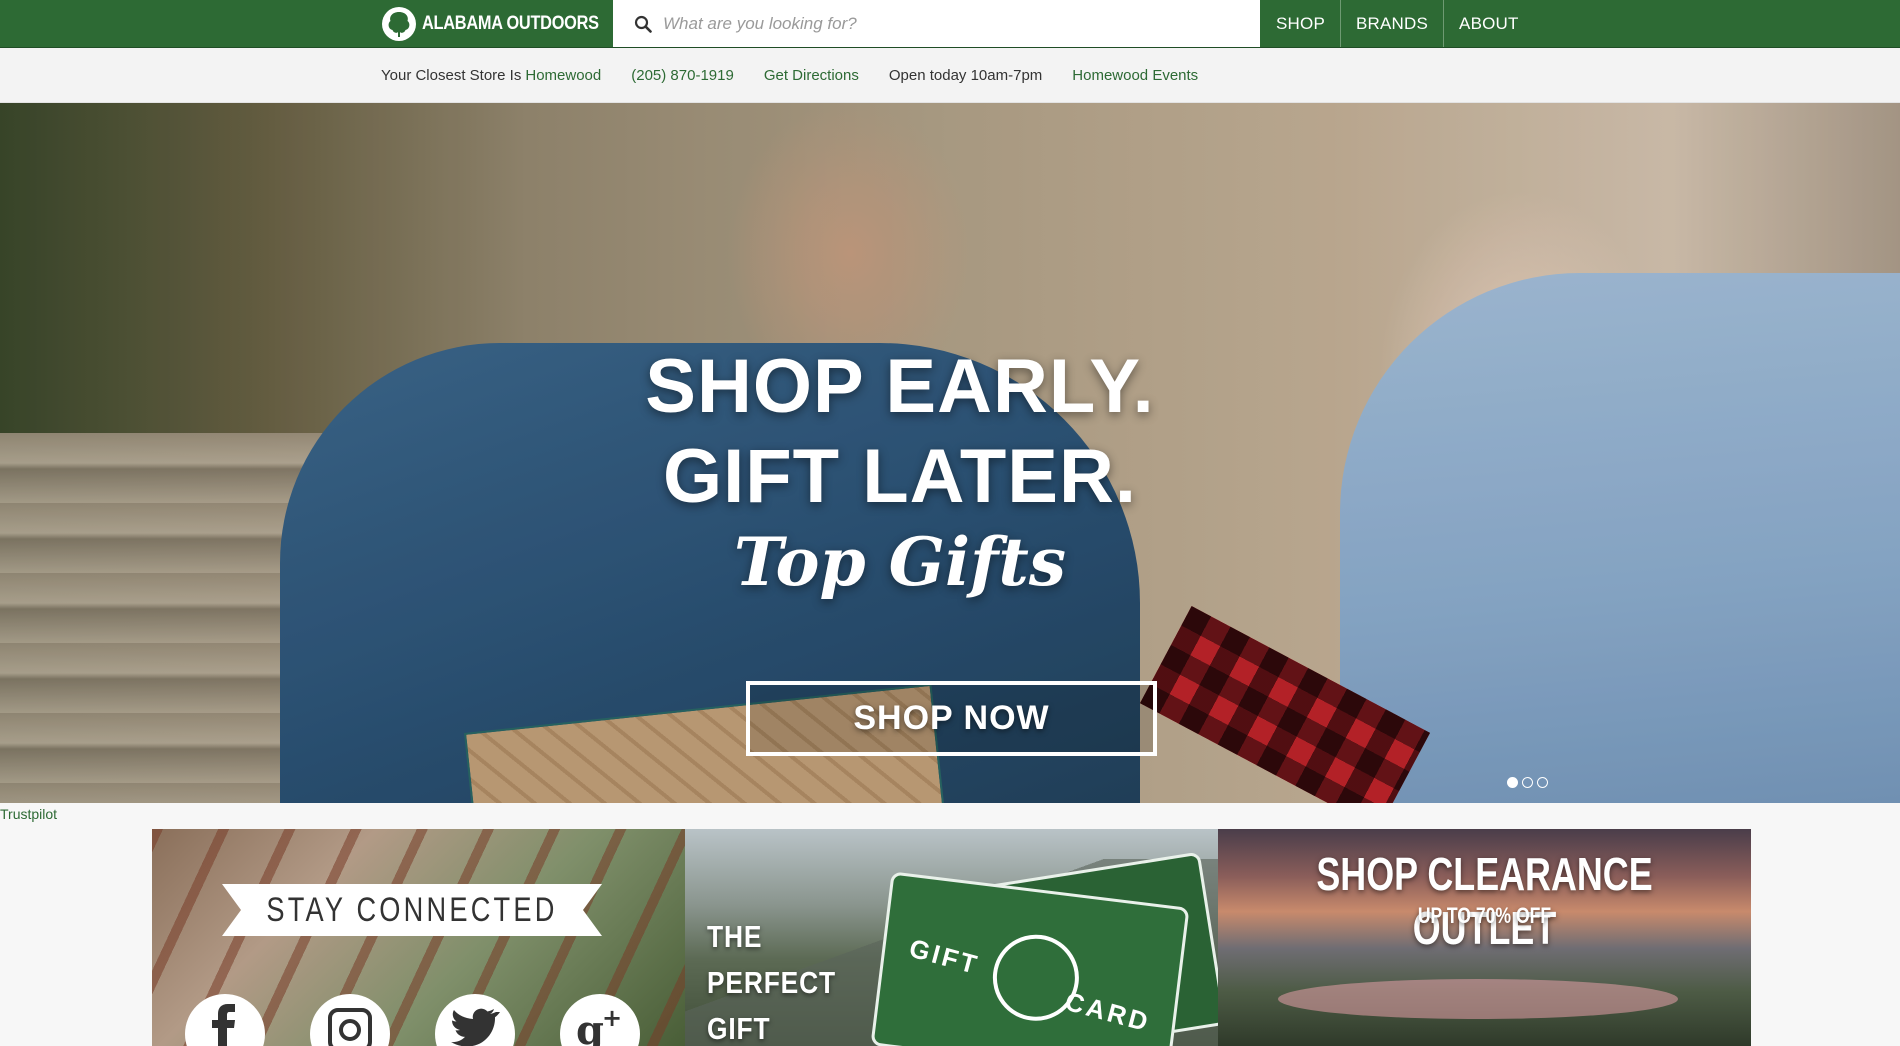  I want to click on shop-now-button: SHOP NOW, so click(951, 718).